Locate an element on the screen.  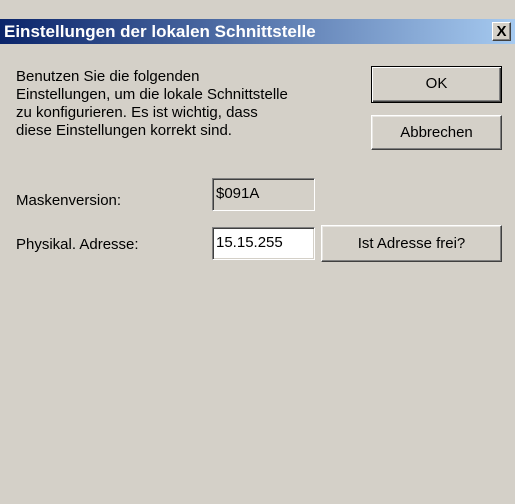
mask-version-label: Maskenversion: is located at coordinates (69, 200).